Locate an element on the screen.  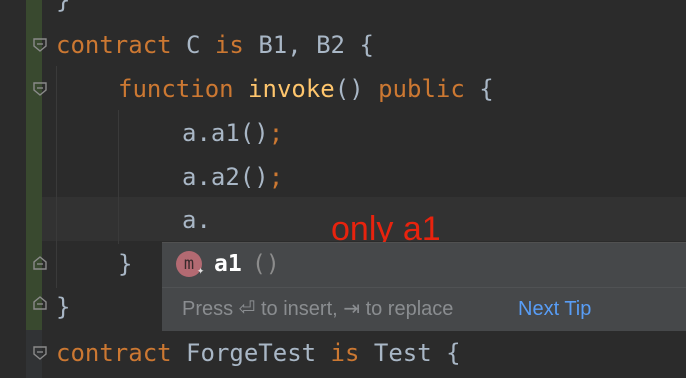
code-line-call-a2: a.a2(); is located at coordinates (232, 177).